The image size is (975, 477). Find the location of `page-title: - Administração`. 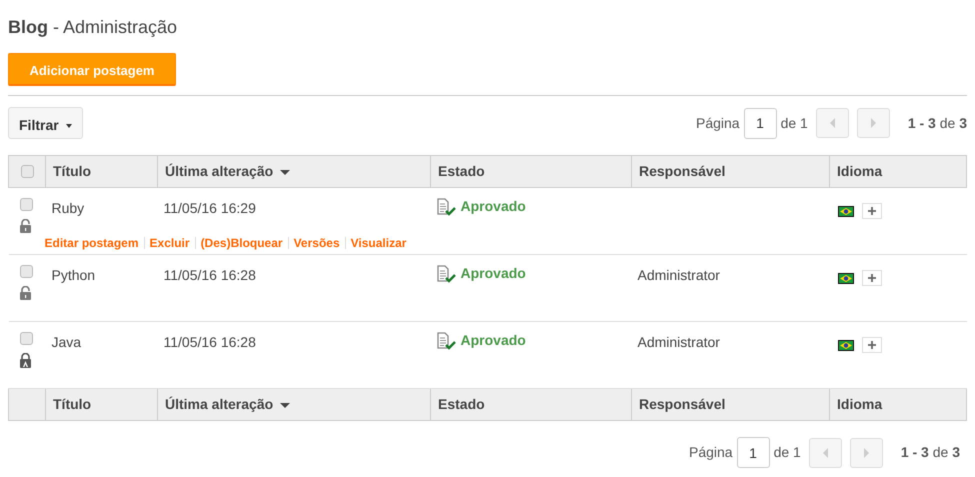

page-title: - Administração is located at coordinates (115, 27).